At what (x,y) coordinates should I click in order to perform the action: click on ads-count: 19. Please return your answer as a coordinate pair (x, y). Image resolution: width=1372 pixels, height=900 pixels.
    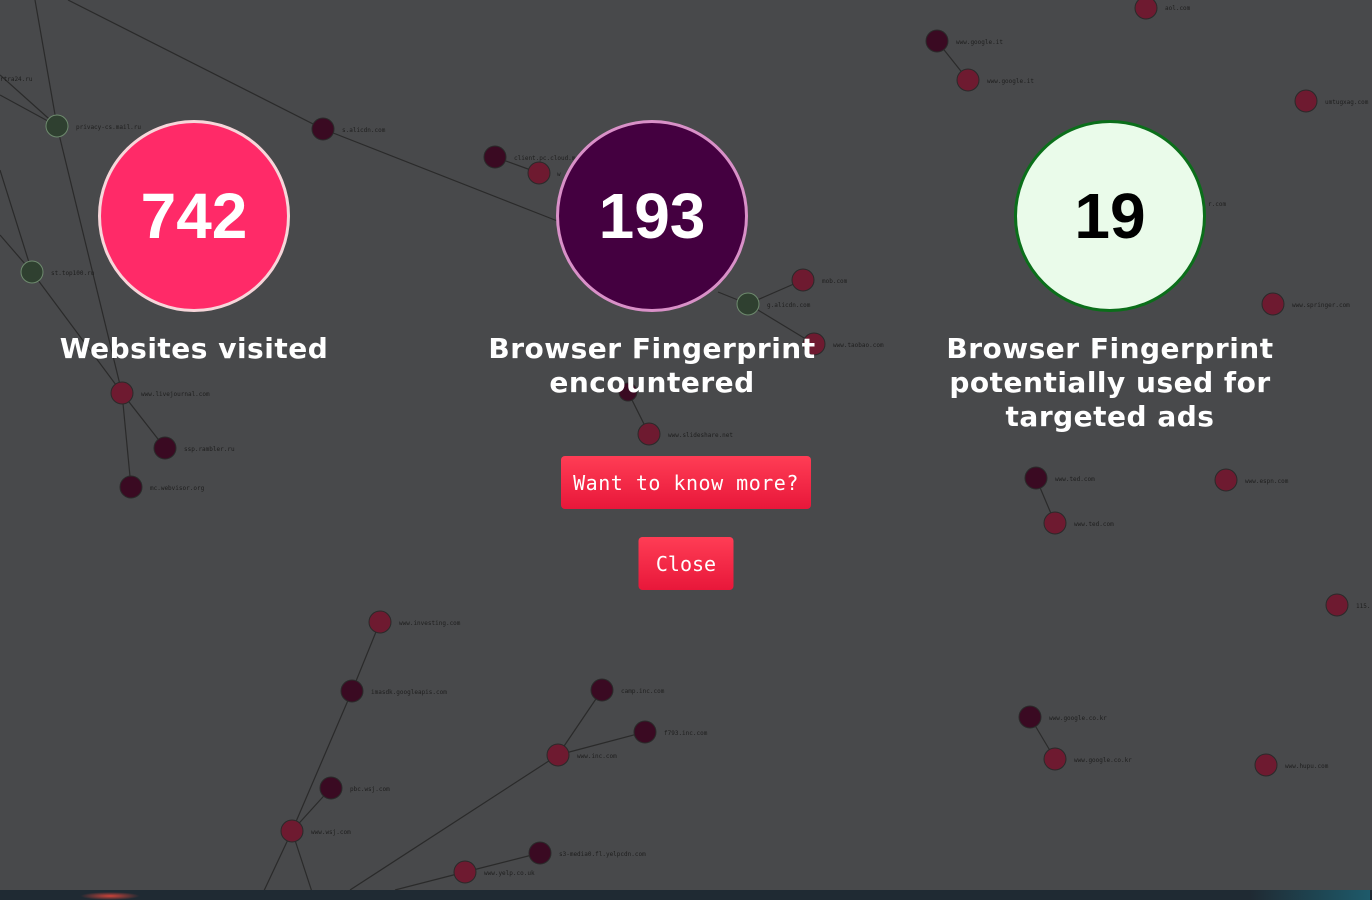
    Looking at the image, I should click on (1110, 216).